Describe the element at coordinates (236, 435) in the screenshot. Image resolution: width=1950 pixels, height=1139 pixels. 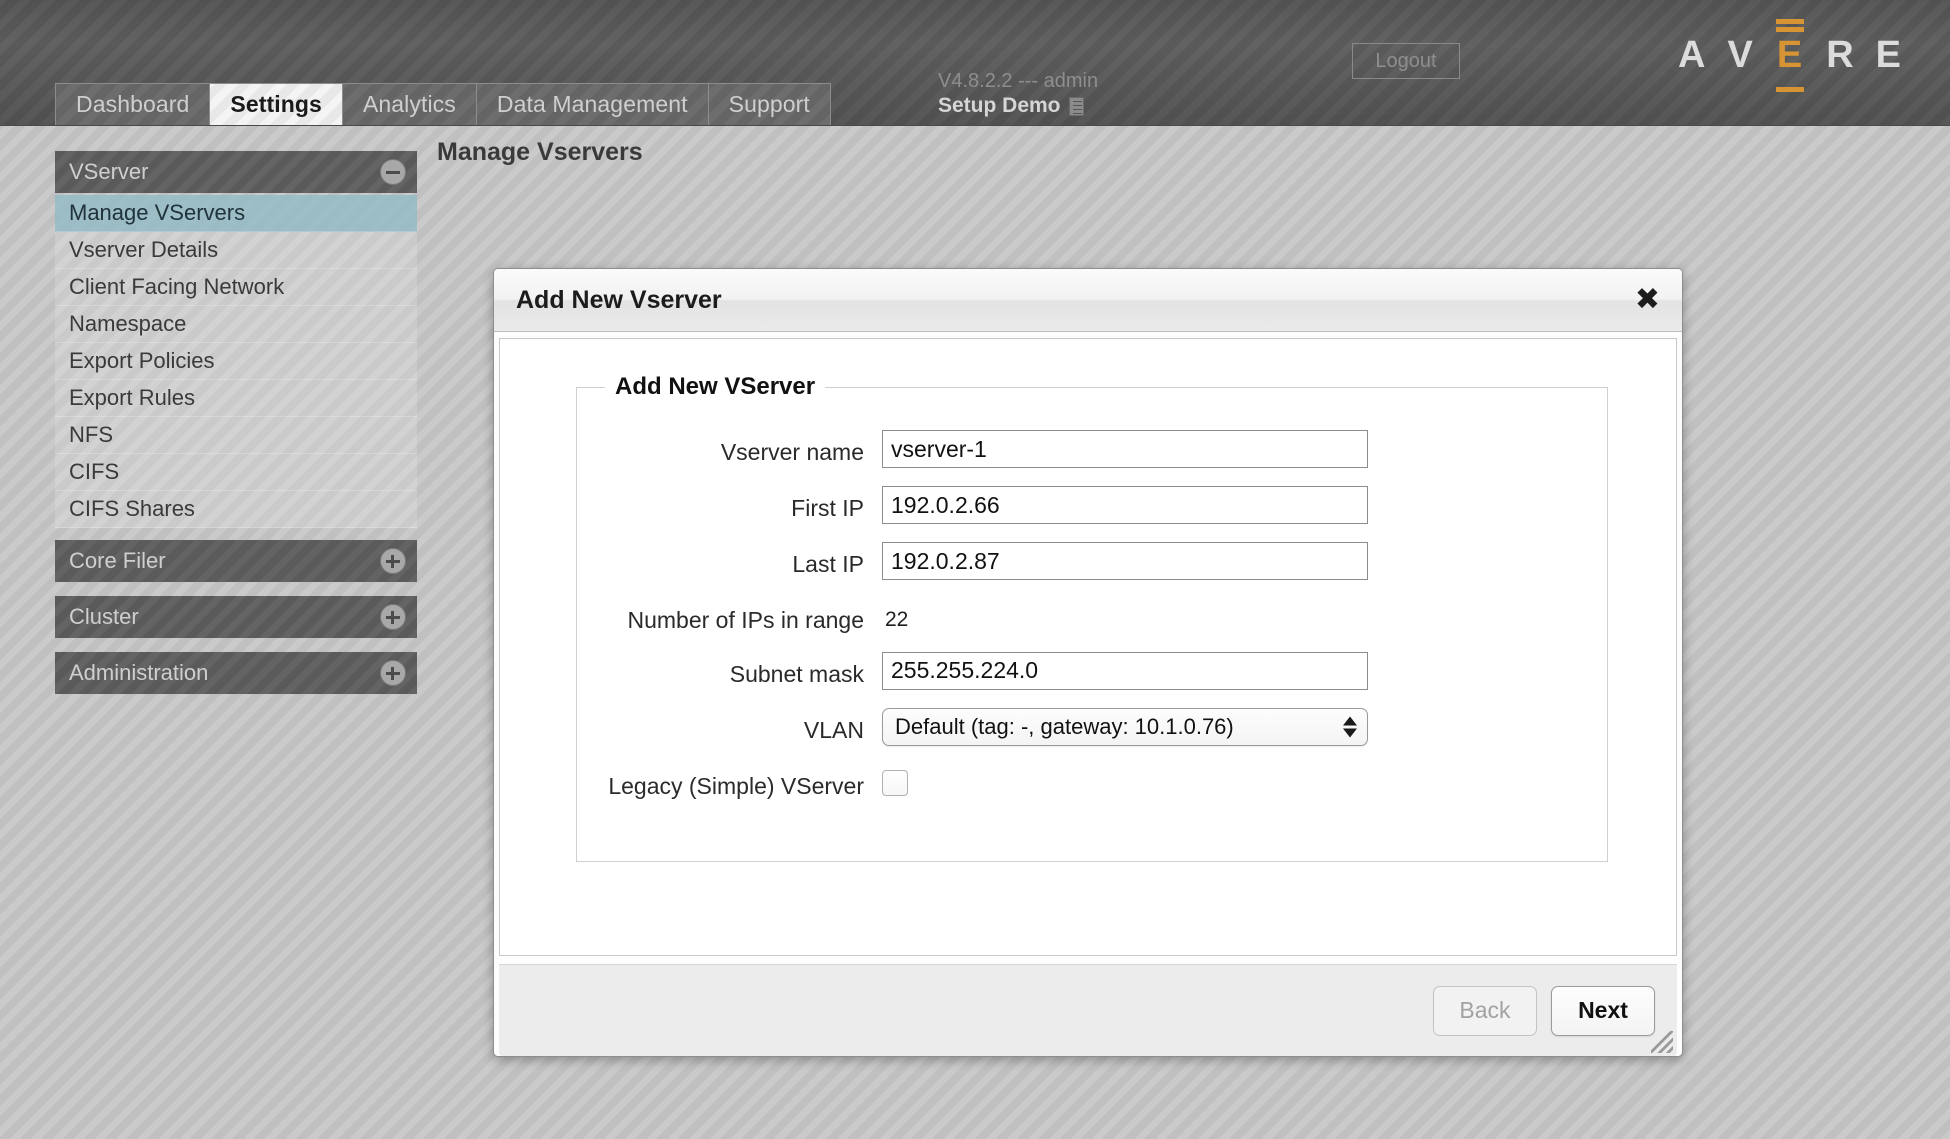
I see `sidebar-item-nfs: NFS` at that location.